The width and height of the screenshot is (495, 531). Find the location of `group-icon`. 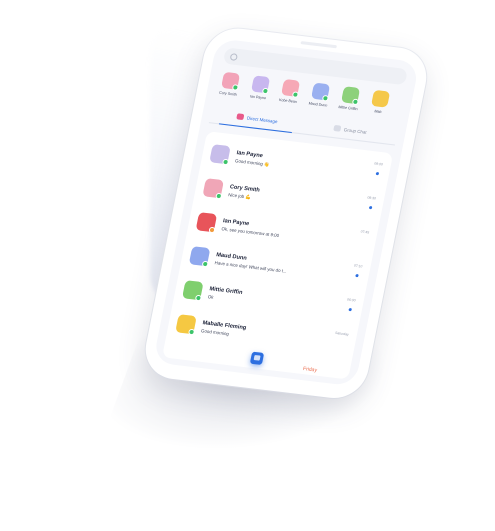

group-icon is located at coordinates (337, 128).